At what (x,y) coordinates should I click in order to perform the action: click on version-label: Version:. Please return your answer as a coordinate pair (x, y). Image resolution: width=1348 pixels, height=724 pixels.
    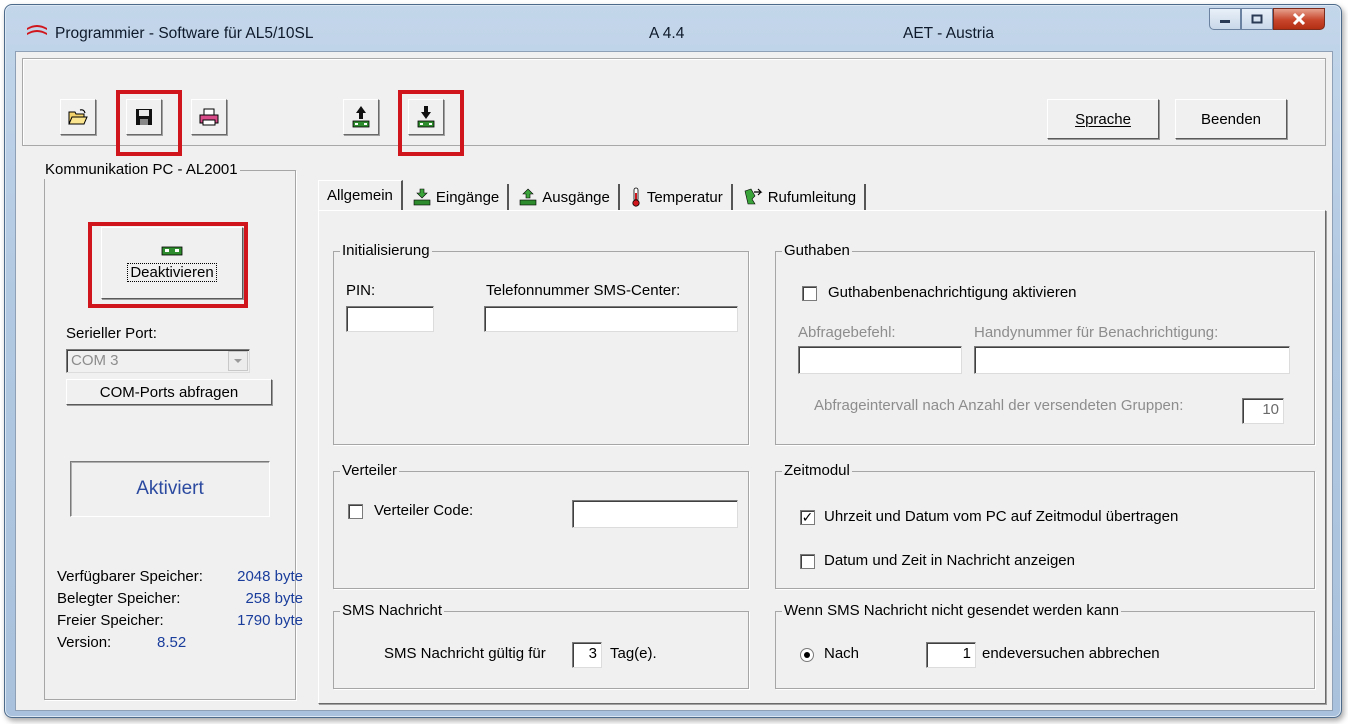
    Looking at the image, I should click on (84, 642).